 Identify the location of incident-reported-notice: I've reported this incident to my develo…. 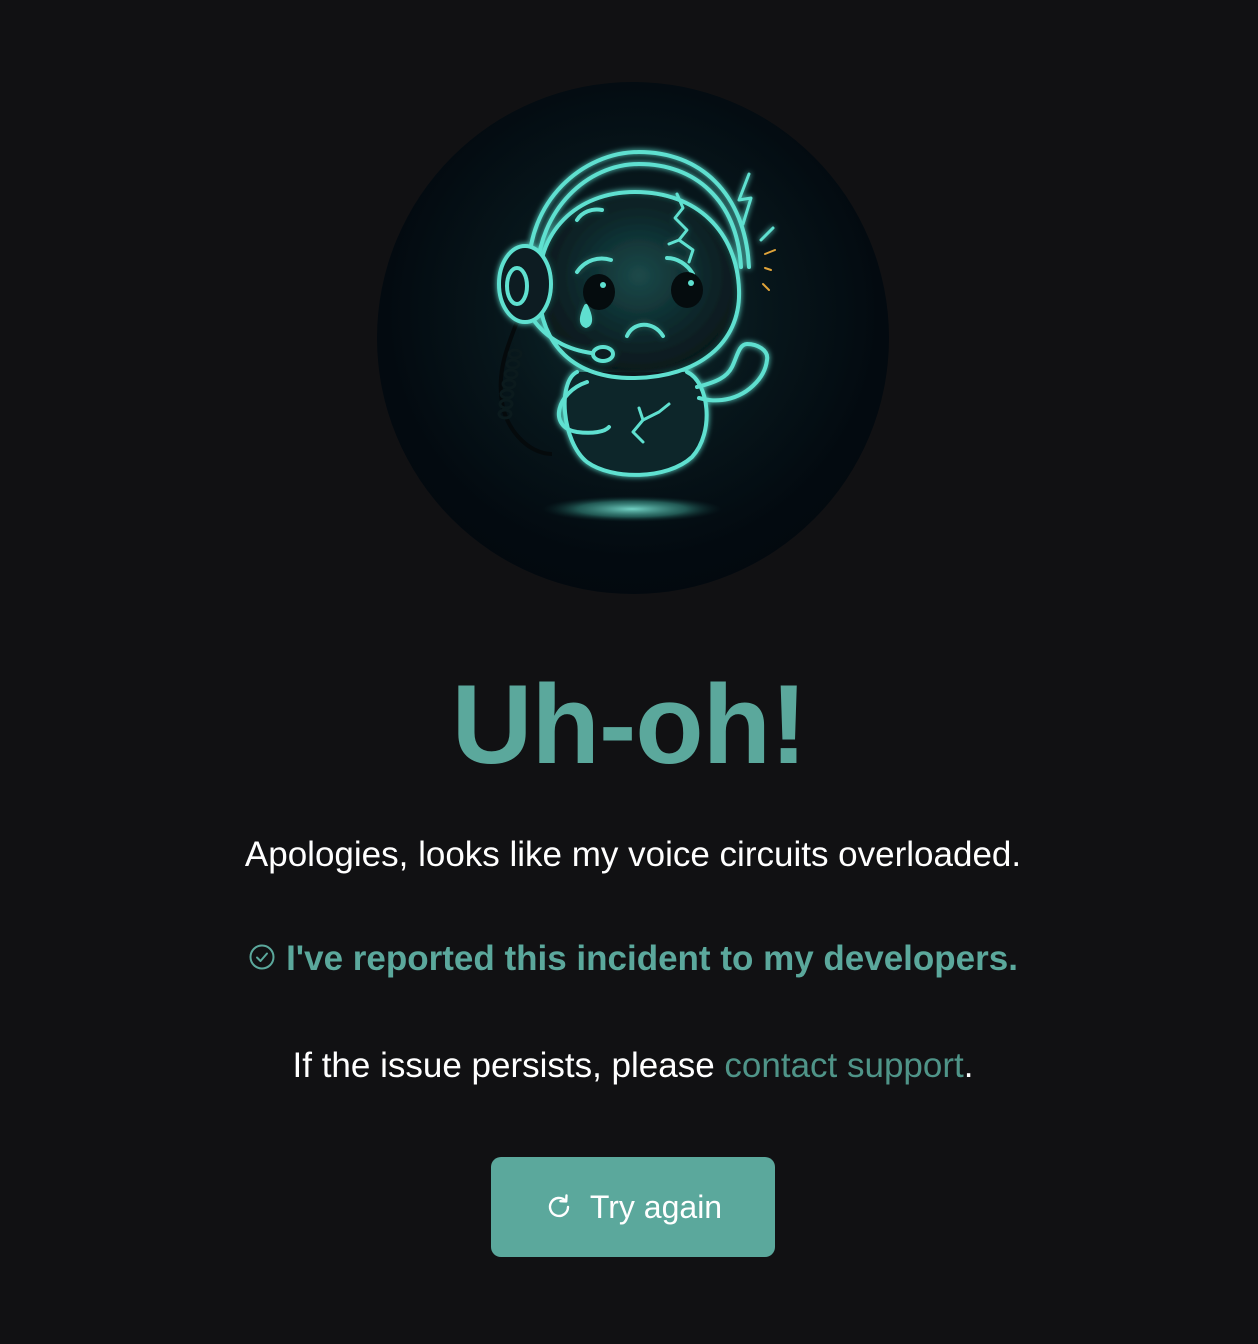
(629, 959).